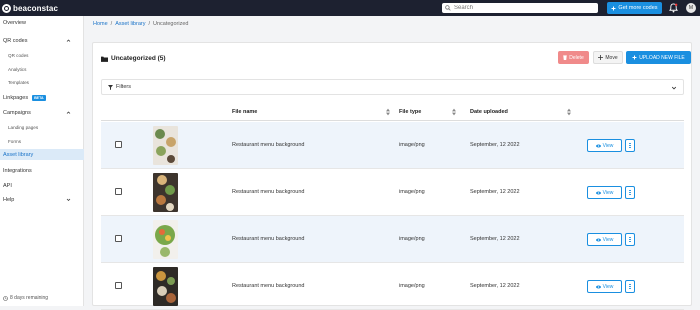  I want to click on column-date-uploaded: Date uploaded, so click(489, 112).